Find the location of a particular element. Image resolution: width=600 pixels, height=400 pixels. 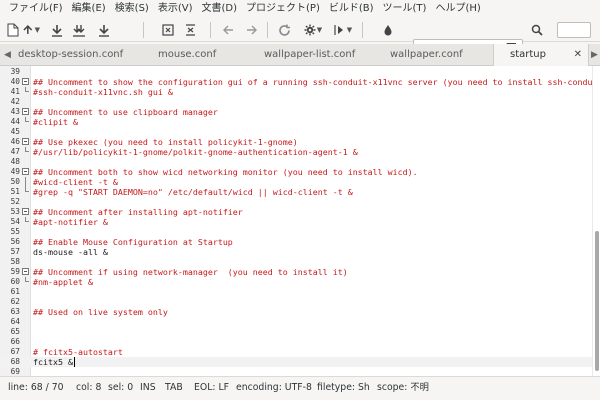

menu-file: ファイル(F) is located at coordinates (36, 9).